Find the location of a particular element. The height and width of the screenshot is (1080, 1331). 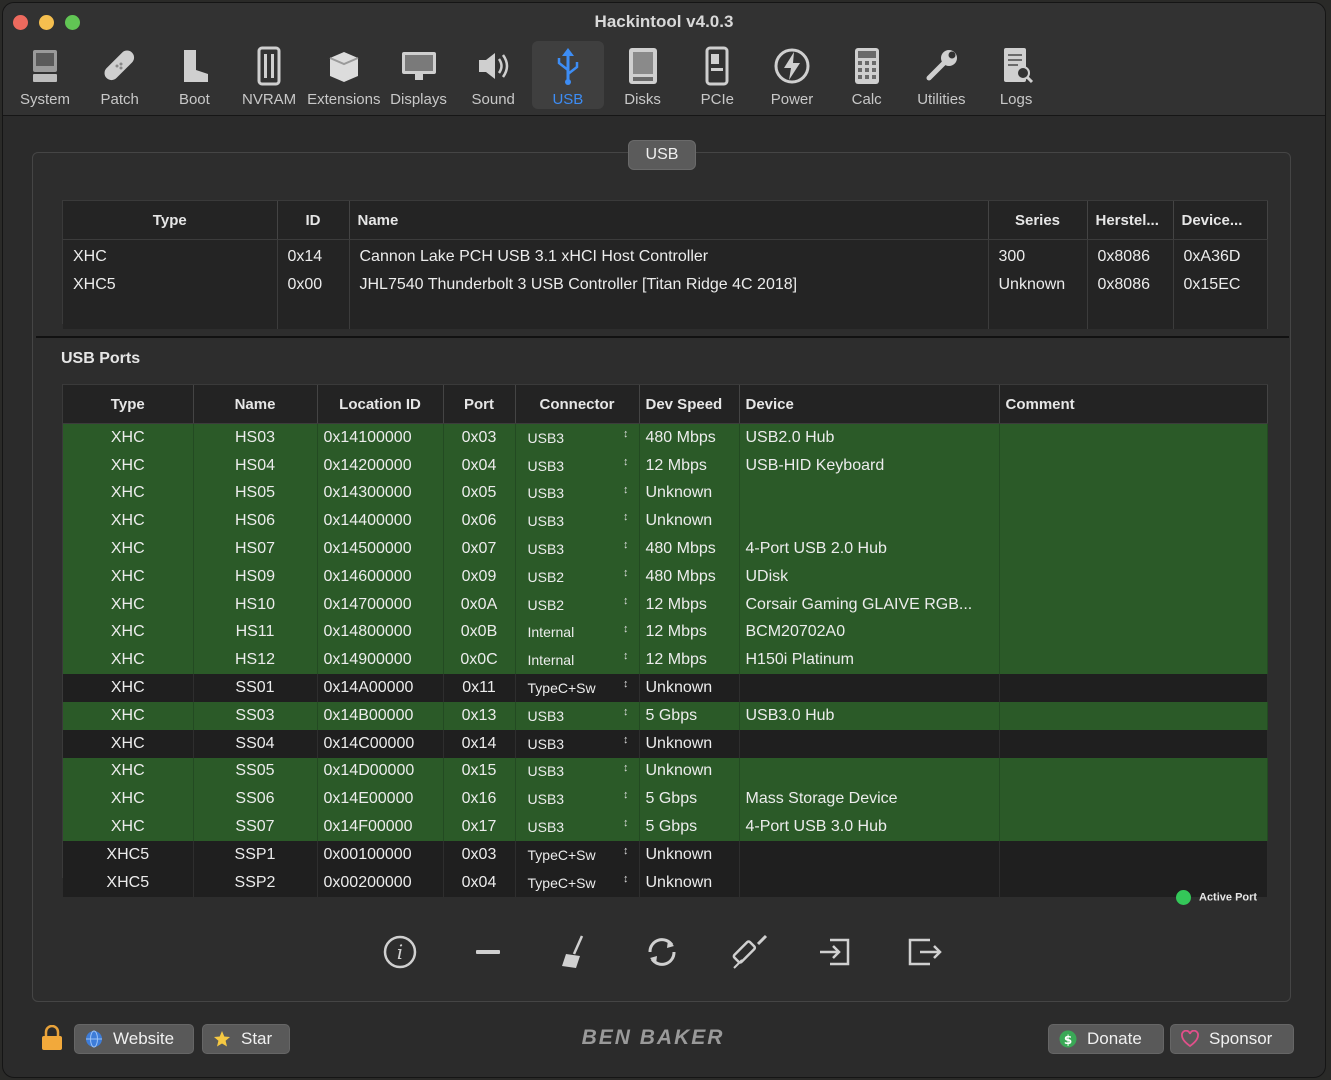

port-speed-cell: 5 Gbps is located at coordinates (689, 827).